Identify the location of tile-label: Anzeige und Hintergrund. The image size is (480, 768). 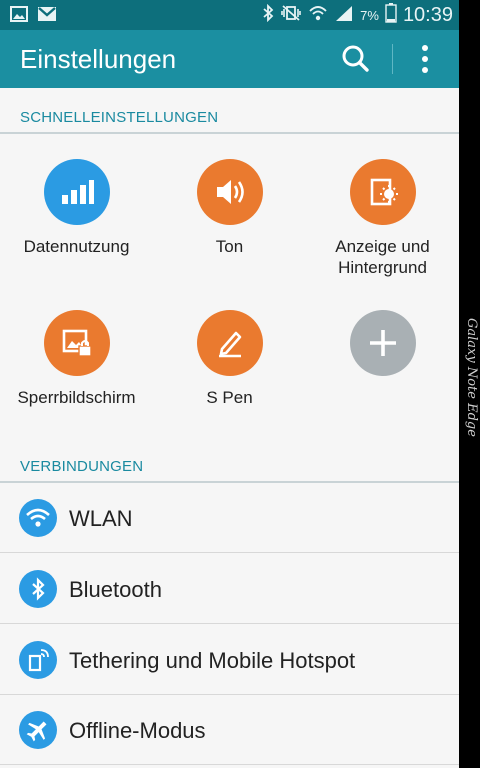
(382, 257).